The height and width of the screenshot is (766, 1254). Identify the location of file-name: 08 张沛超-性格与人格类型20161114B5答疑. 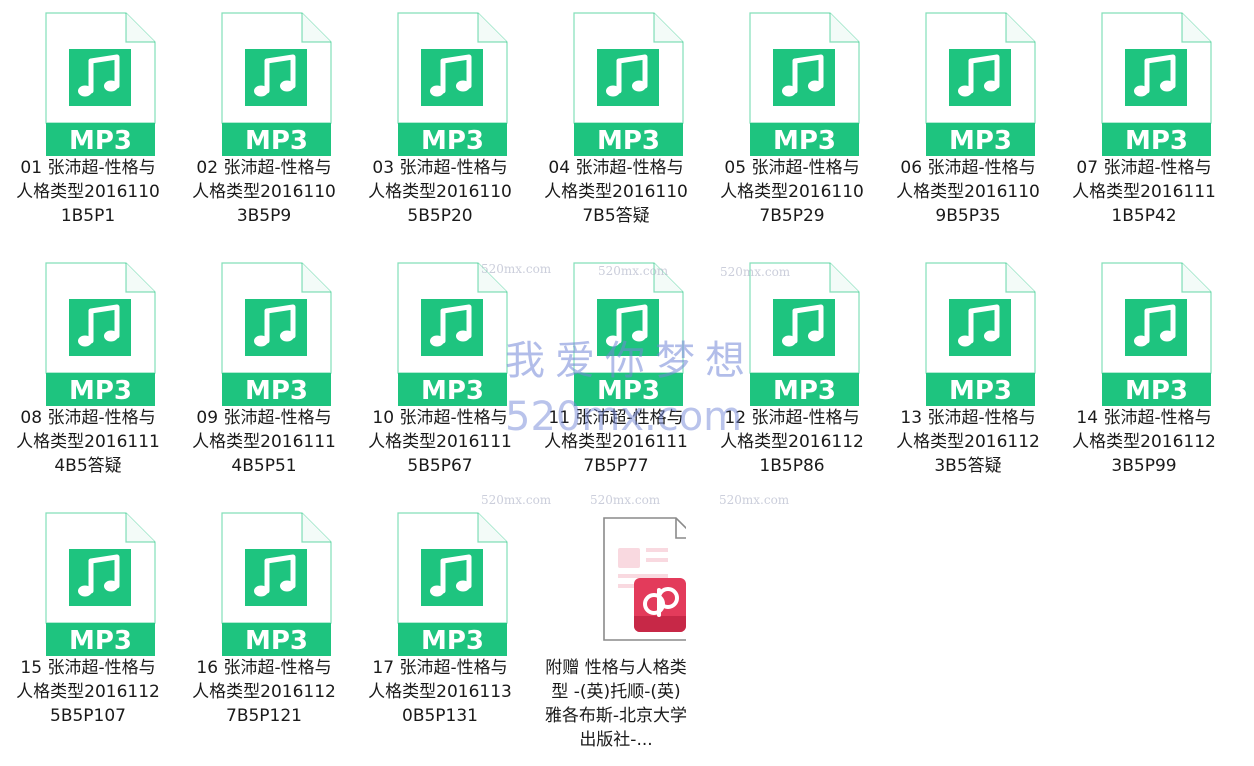
(88, 442).